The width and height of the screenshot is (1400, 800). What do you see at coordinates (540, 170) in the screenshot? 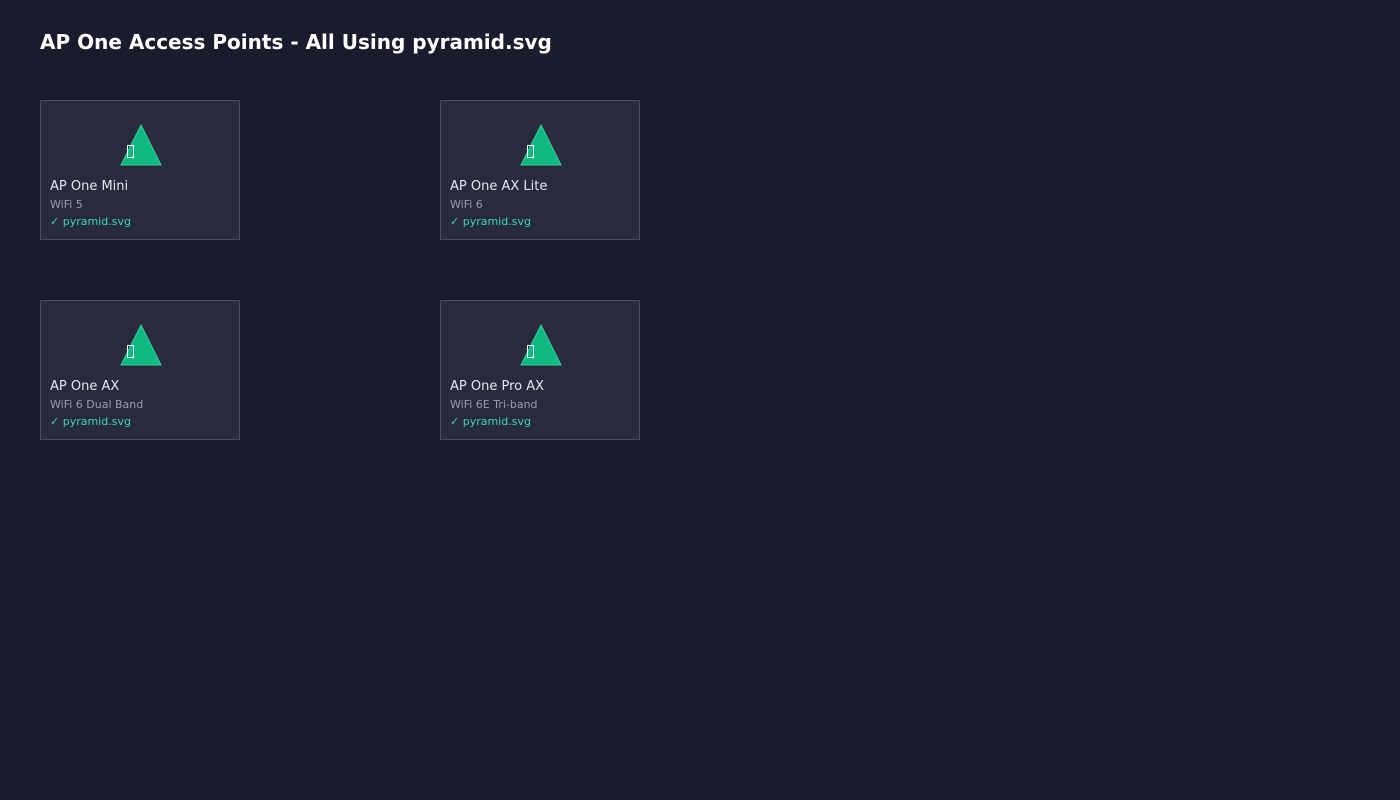
I see `device-card-ap-one-ax-lite: AP One AX Lite WiFi 6 ✓ pyramid.svg` at bounding box center [540, 170].